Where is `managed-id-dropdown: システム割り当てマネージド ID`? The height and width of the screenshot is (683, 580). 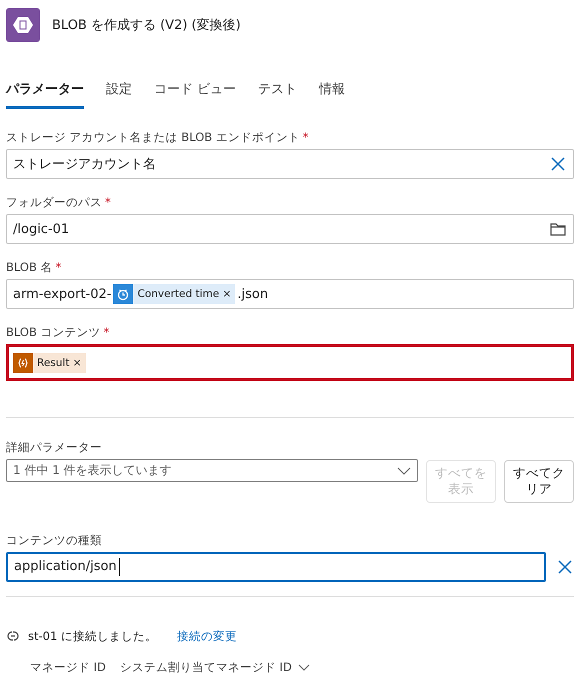 managed-id-dropdown: システム割り当てマネージド ID is located at coordinates (215, 667).